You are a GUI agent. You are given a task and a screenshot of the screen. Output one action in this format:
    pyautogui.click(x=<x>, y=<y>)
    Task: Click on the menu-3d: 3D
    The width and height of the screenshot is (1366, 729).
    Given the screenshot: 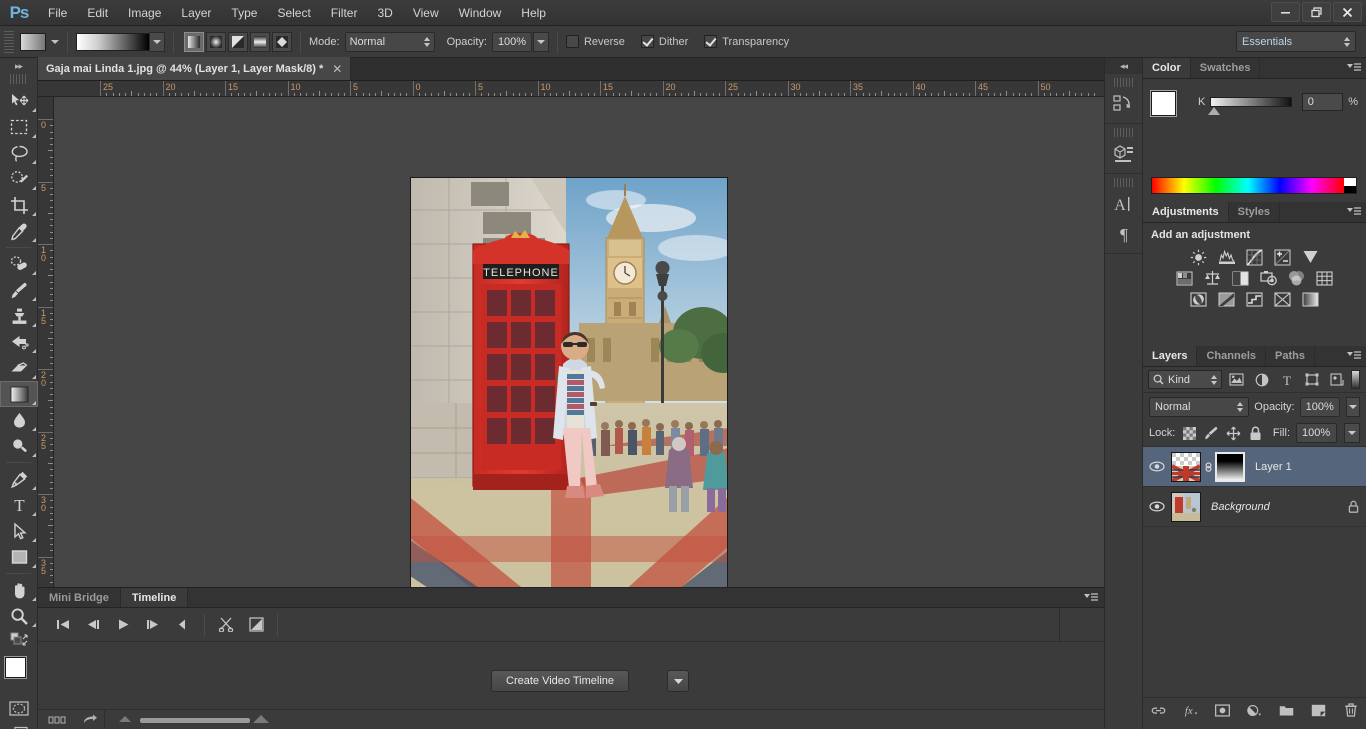 What is the action you would take?
    pyautogui.click(x=384, y=13)
    